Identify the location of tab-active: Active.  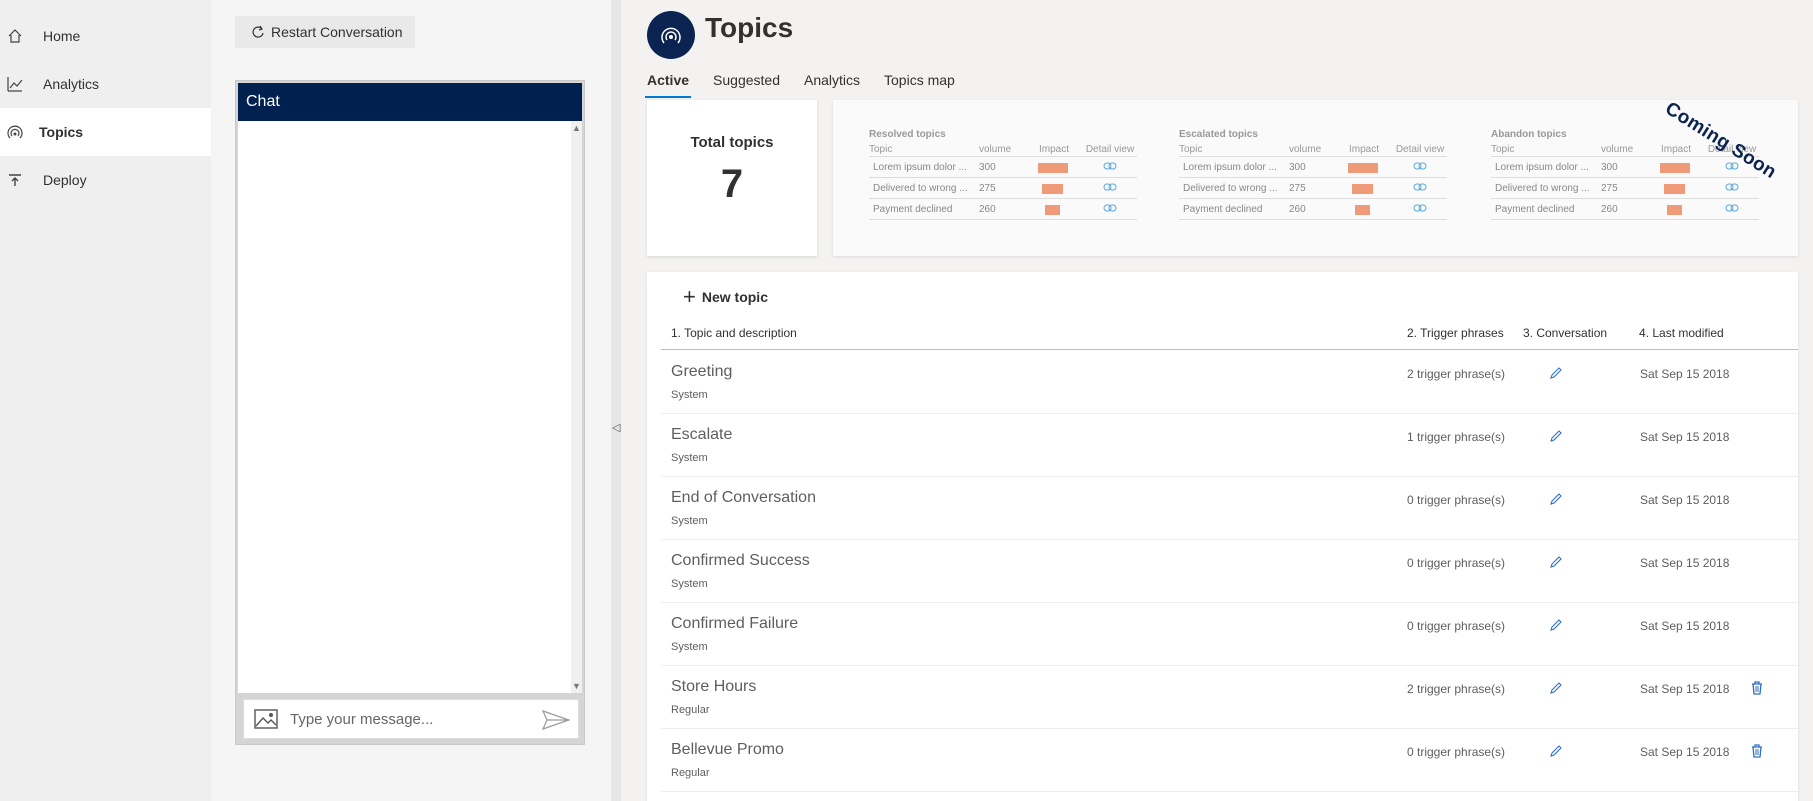
(668, 83).